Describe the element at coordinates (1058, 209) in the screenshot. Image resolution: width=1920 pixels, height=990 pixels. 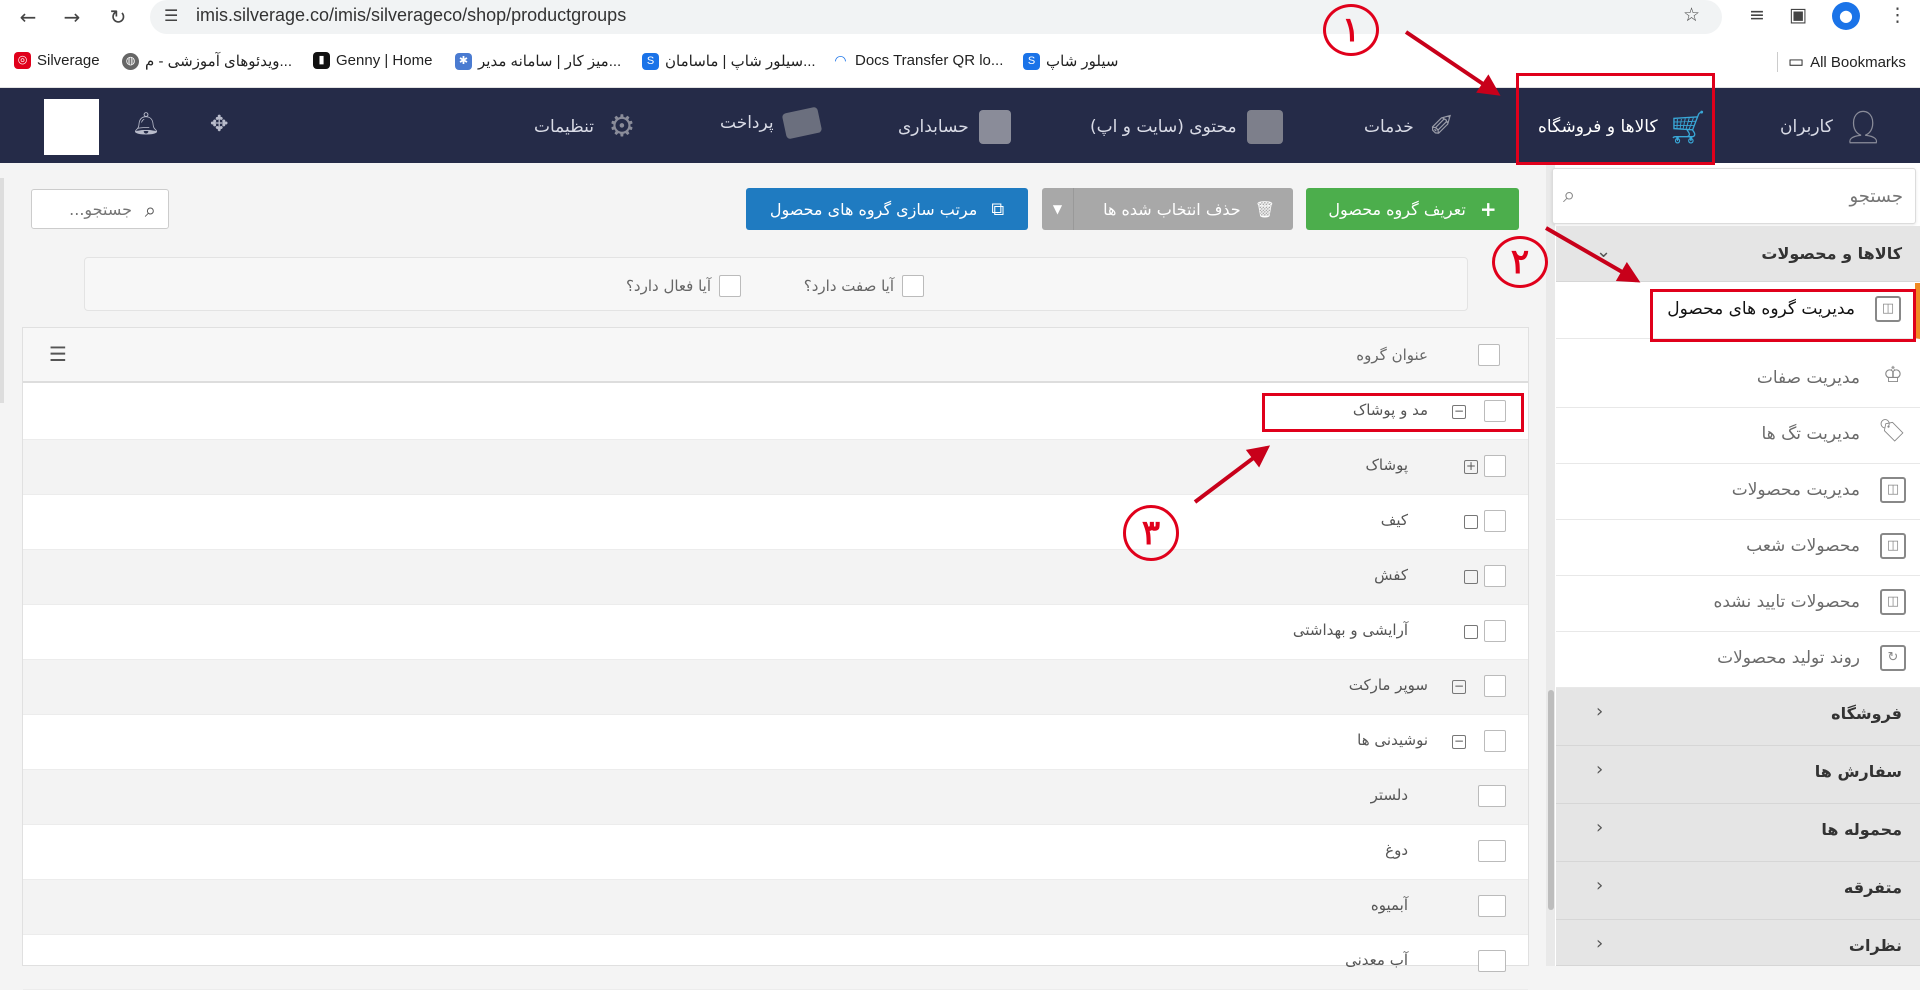
I see `dropdown-caret-icon: ▼` at that location.